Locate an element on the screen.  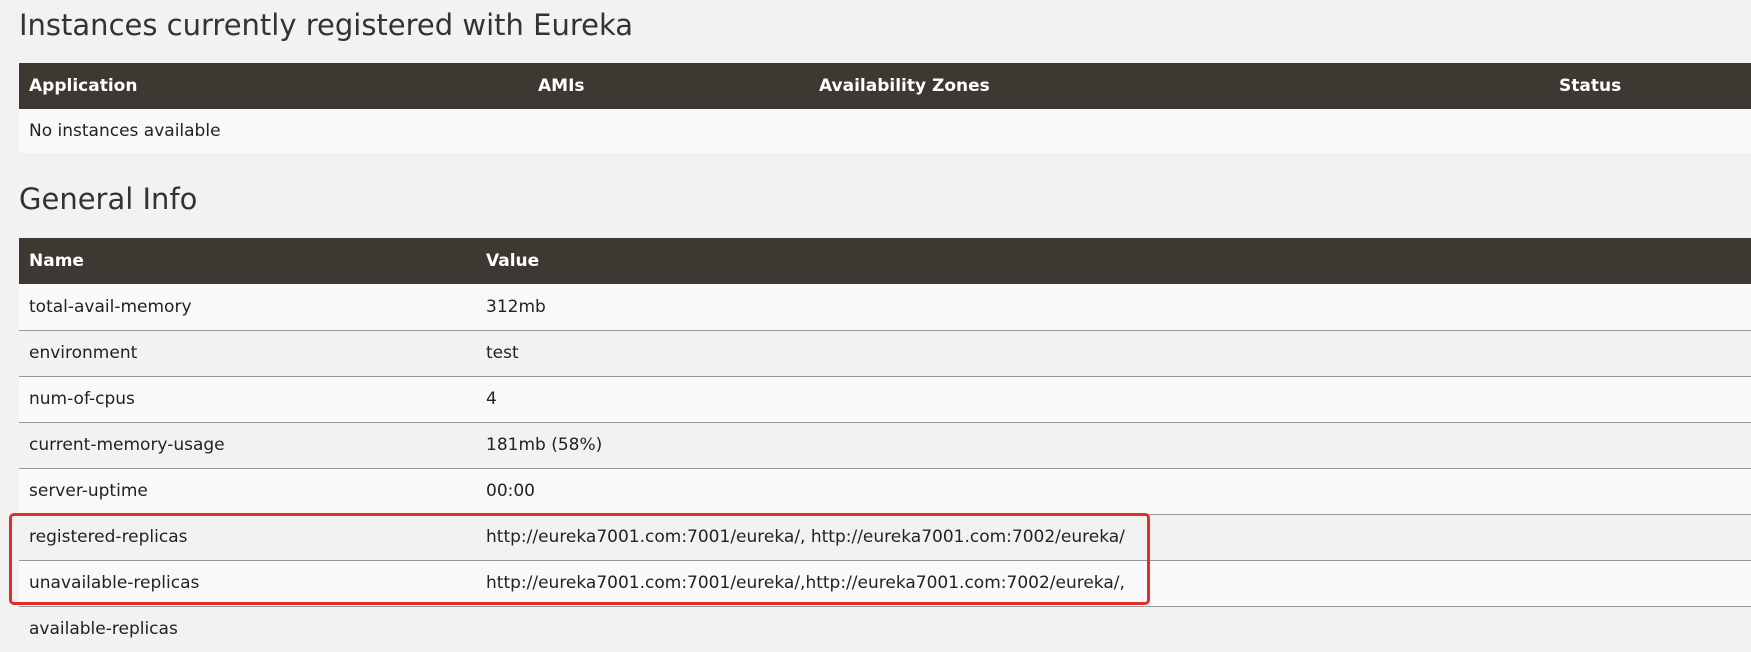
table-row: environment test is located at coordinates (885, 353).